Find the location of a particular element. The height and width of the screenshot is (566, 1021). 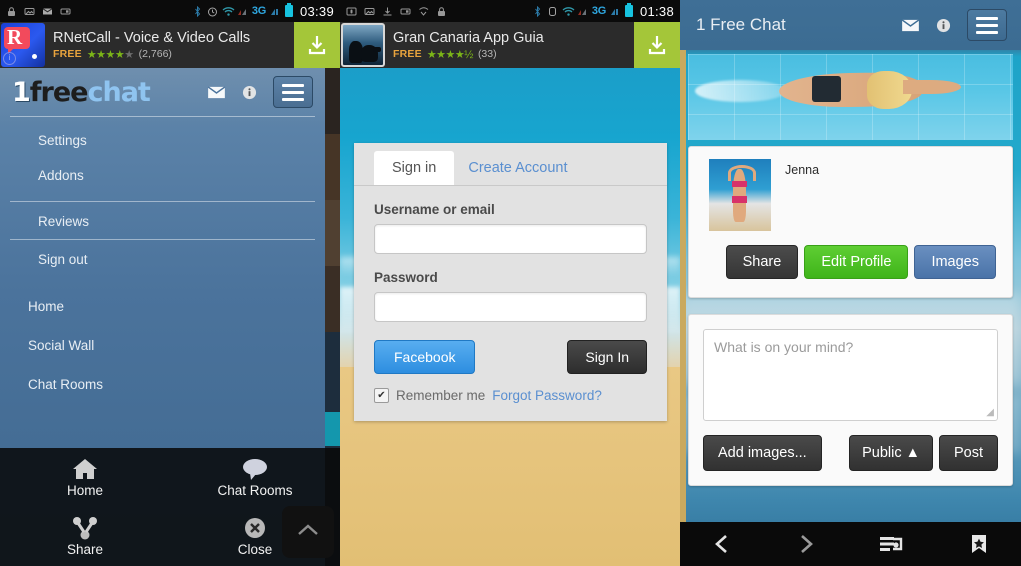

post-button: Post is located at coordinates (968, 453).